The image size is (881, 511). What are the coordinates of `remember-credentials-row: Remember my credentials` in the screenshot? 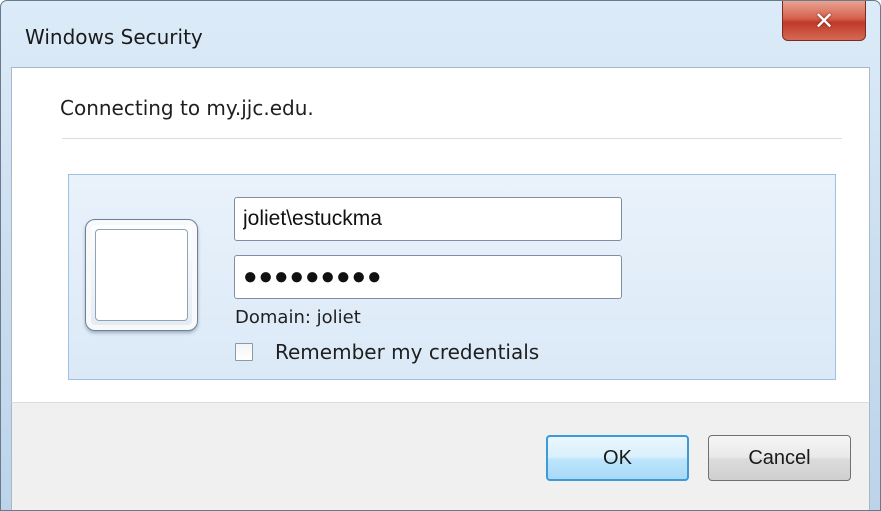 It's located at (387, 352).